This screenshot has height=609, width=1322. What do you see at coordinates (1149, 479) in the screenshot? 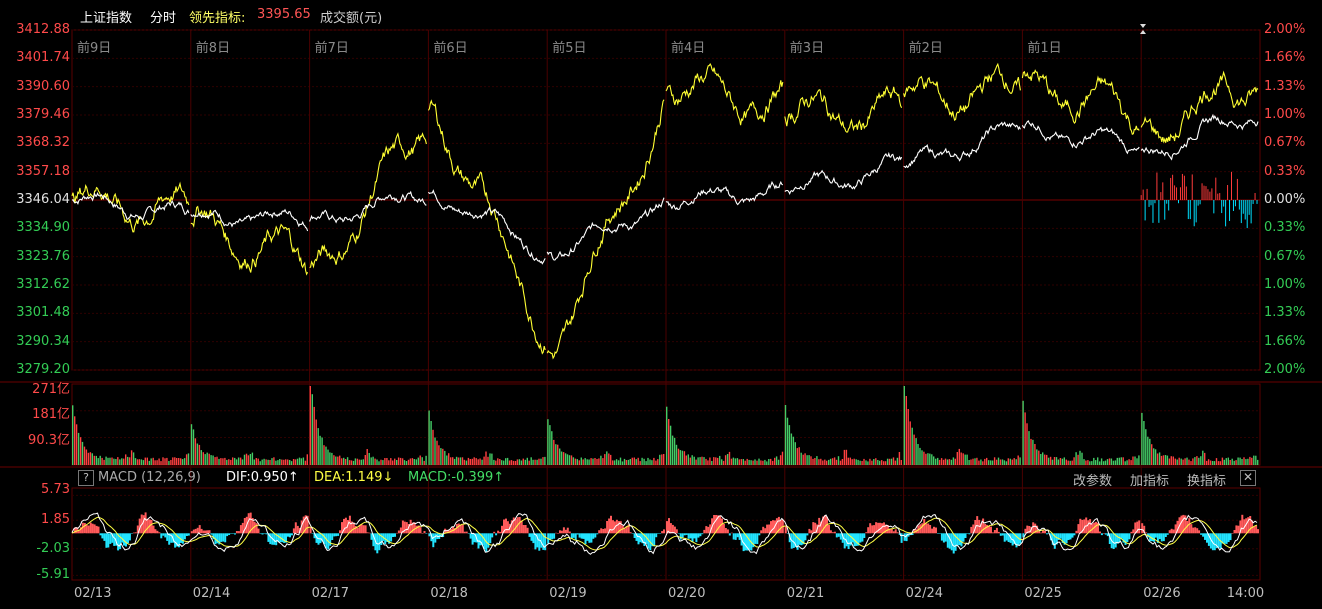
I see `add-indicator-button: 加指标` at bounding box center [1149, 479].